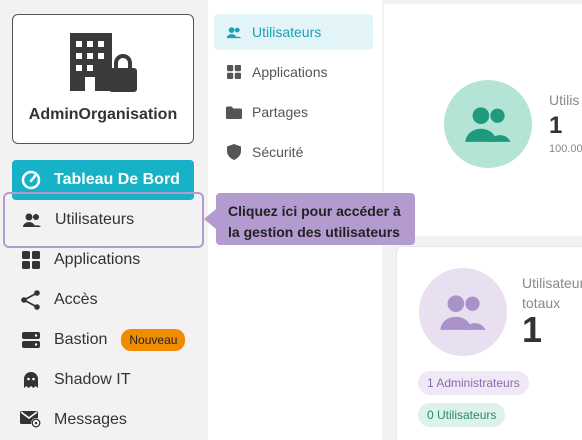 This screenshot has height=440, width=582. What do you see at coordinates (234, 112) in the screenshot?
I see `folder-icon` at bounding box center [234, 112].